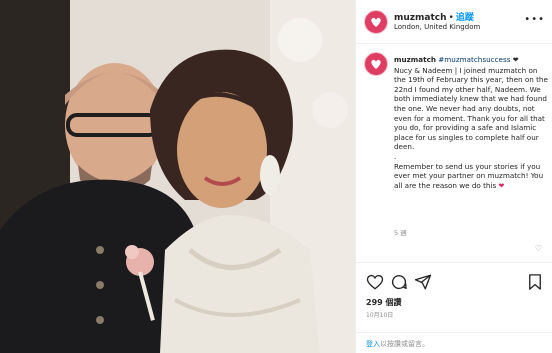  Describe the element at coordinates (380, 315) in the screenshot. I see `post-date: 10月10日` at that location.